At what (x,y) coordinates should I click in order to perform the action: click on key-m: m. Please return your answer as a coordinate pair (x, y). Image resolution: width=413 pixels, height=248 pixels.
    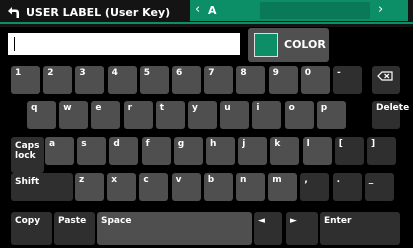
    Looking at the image, I should click on (283, 187).